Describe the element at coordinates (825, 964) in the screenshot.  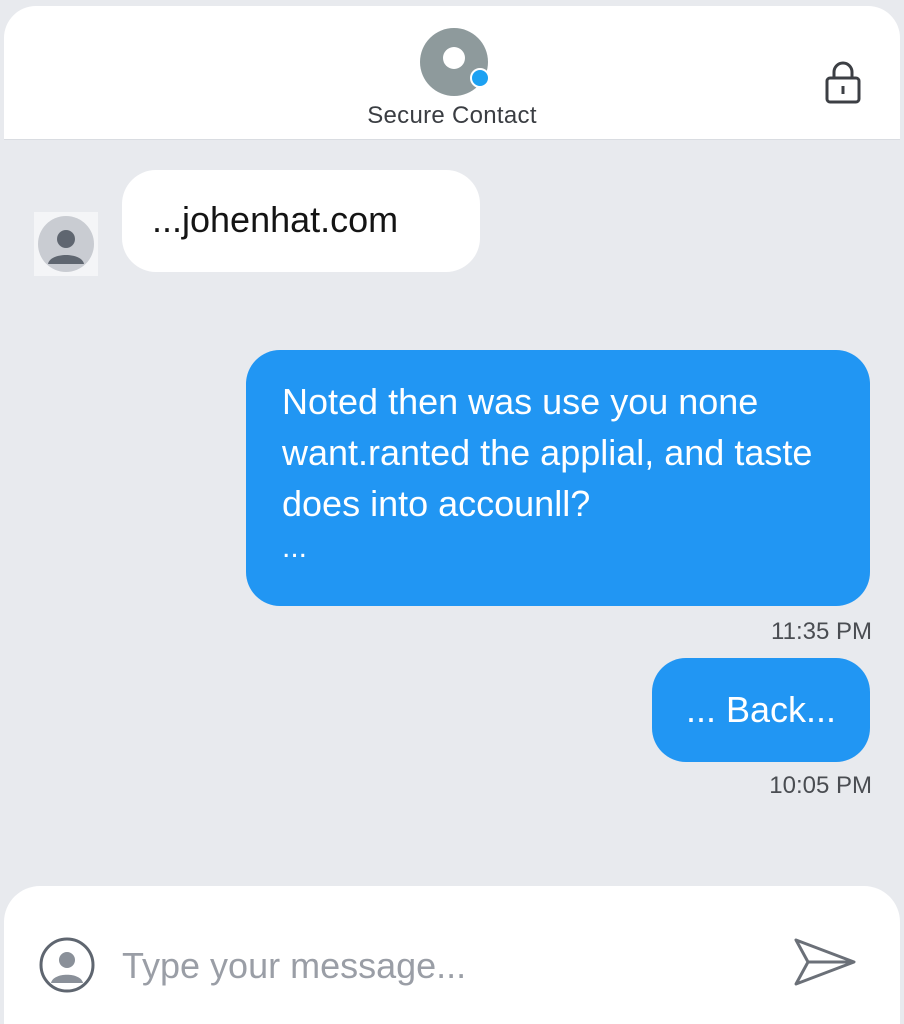
I see `send-icon` at that location.